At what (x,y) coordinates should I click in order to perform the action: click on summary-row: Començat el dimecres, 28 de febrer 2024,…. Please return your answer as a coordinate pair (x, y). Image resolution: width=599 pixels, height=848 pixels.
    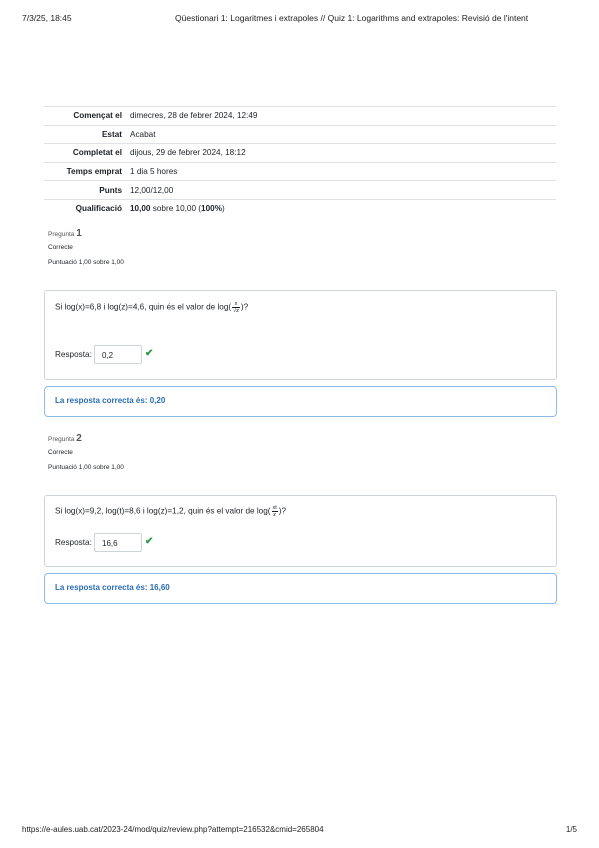
    Looking at the image, I should click on (300, 116).